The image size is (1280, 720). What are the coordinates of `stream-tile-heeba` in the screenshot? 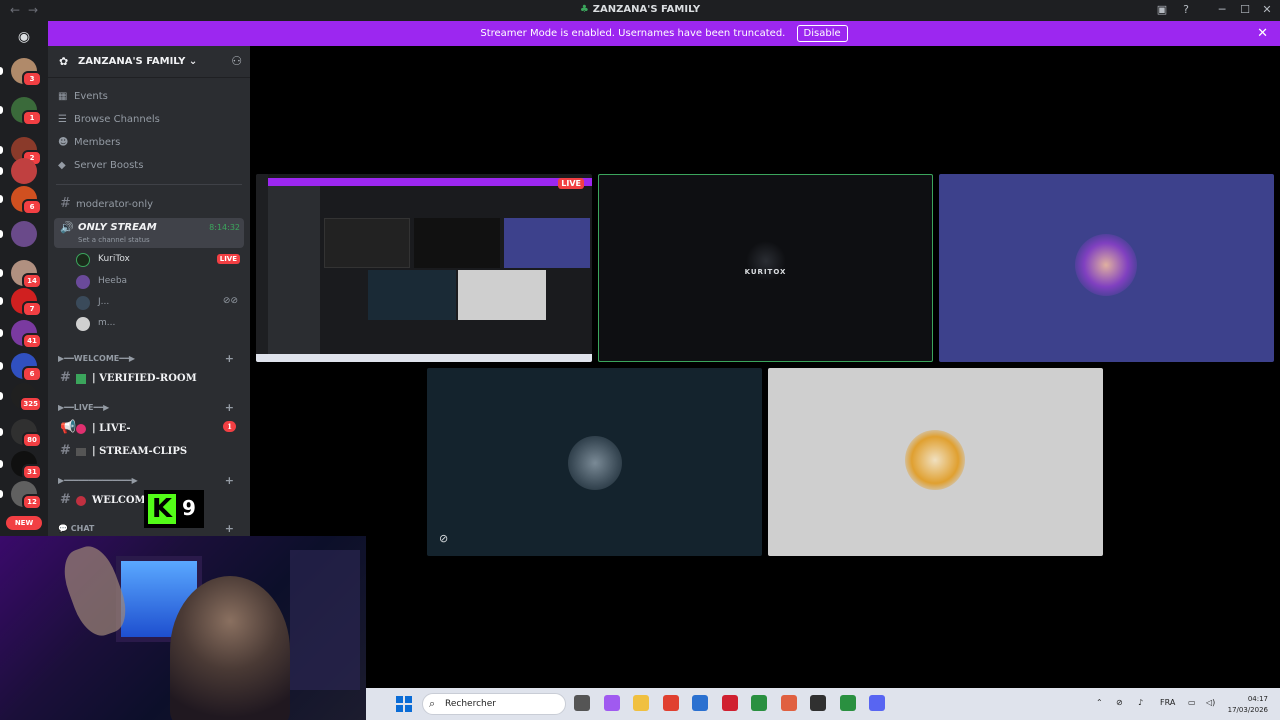 It's located at (1106, 268).